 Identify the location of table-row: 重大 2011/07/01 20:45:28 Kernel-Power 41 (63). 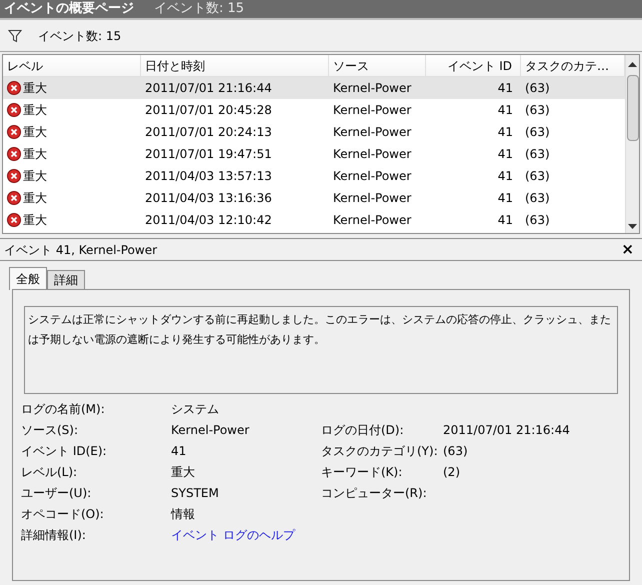
(314, 110).